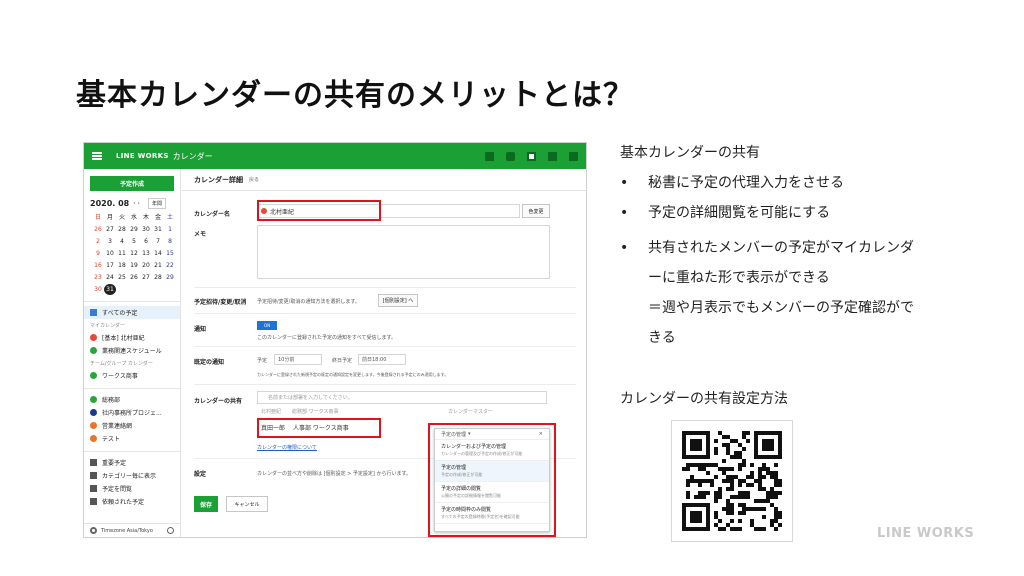 This screenshot has width=1024, height=576. I want to click on permission-option: 予定の管理 予定の作成/修正が可能, so click(492, 471).